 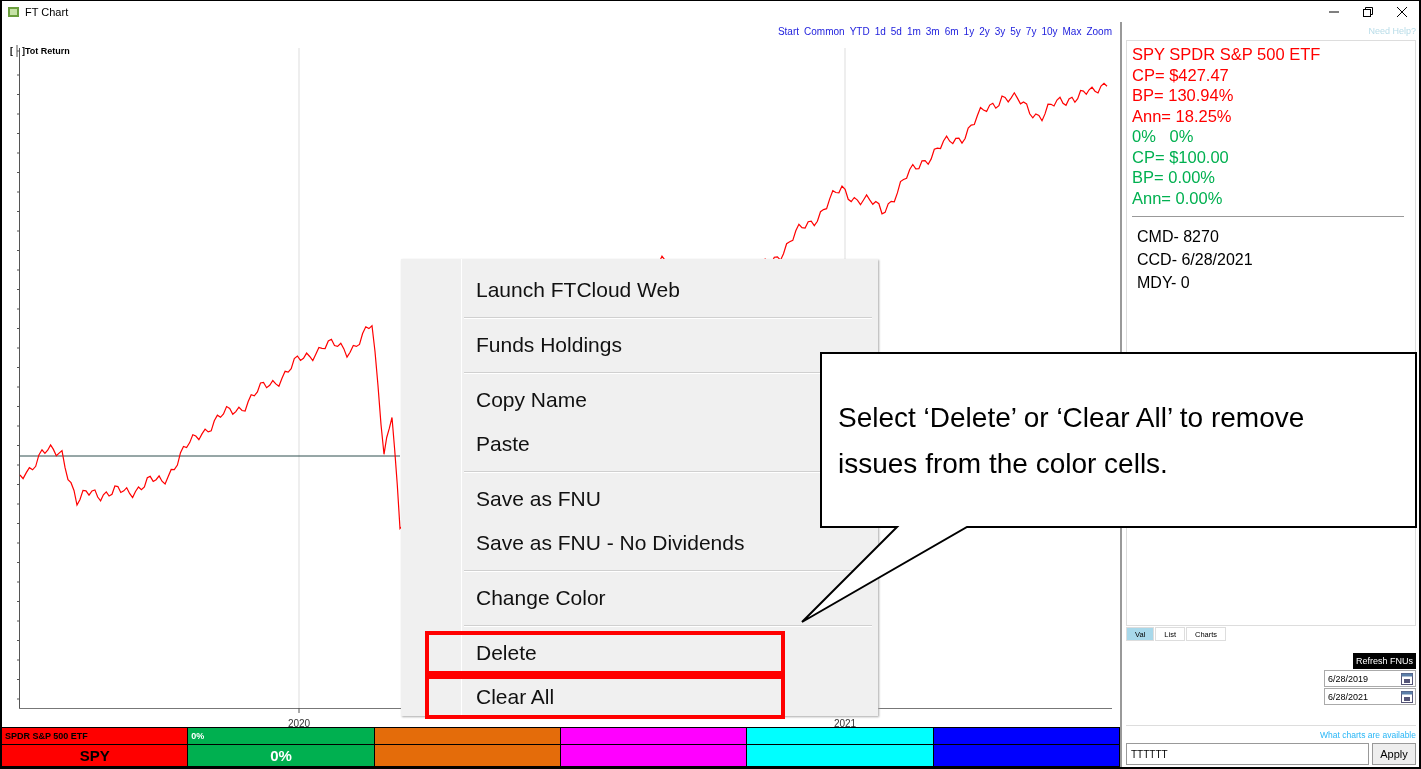 What do you see at coordinates (605, 697) in the screenshot?
I see `menu-item: Clear All` at bounding box center [605, 697].